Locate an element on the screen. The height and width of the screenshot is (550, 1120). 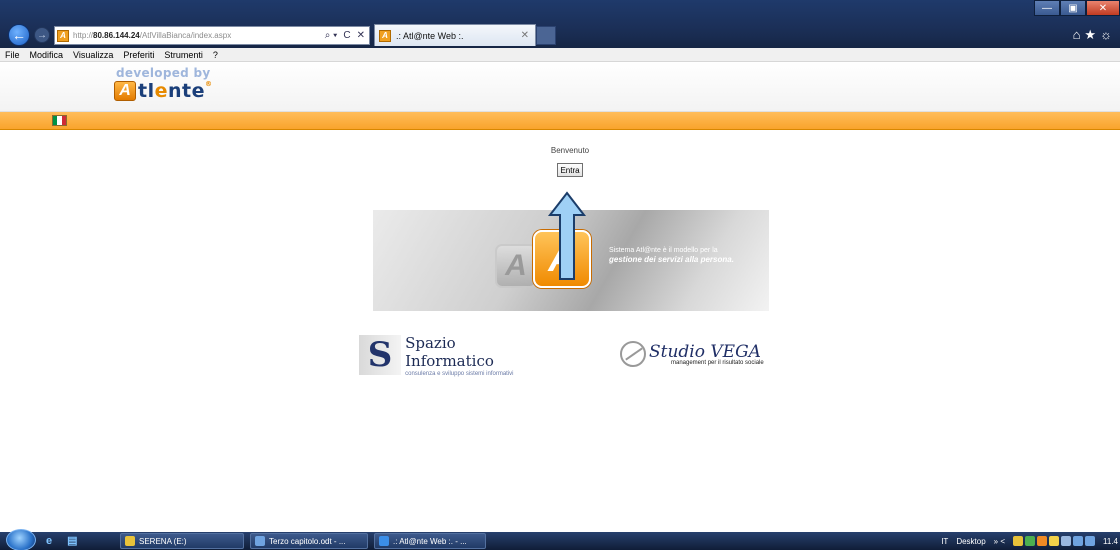
forward-button: → is located at coordinates (42, 35).